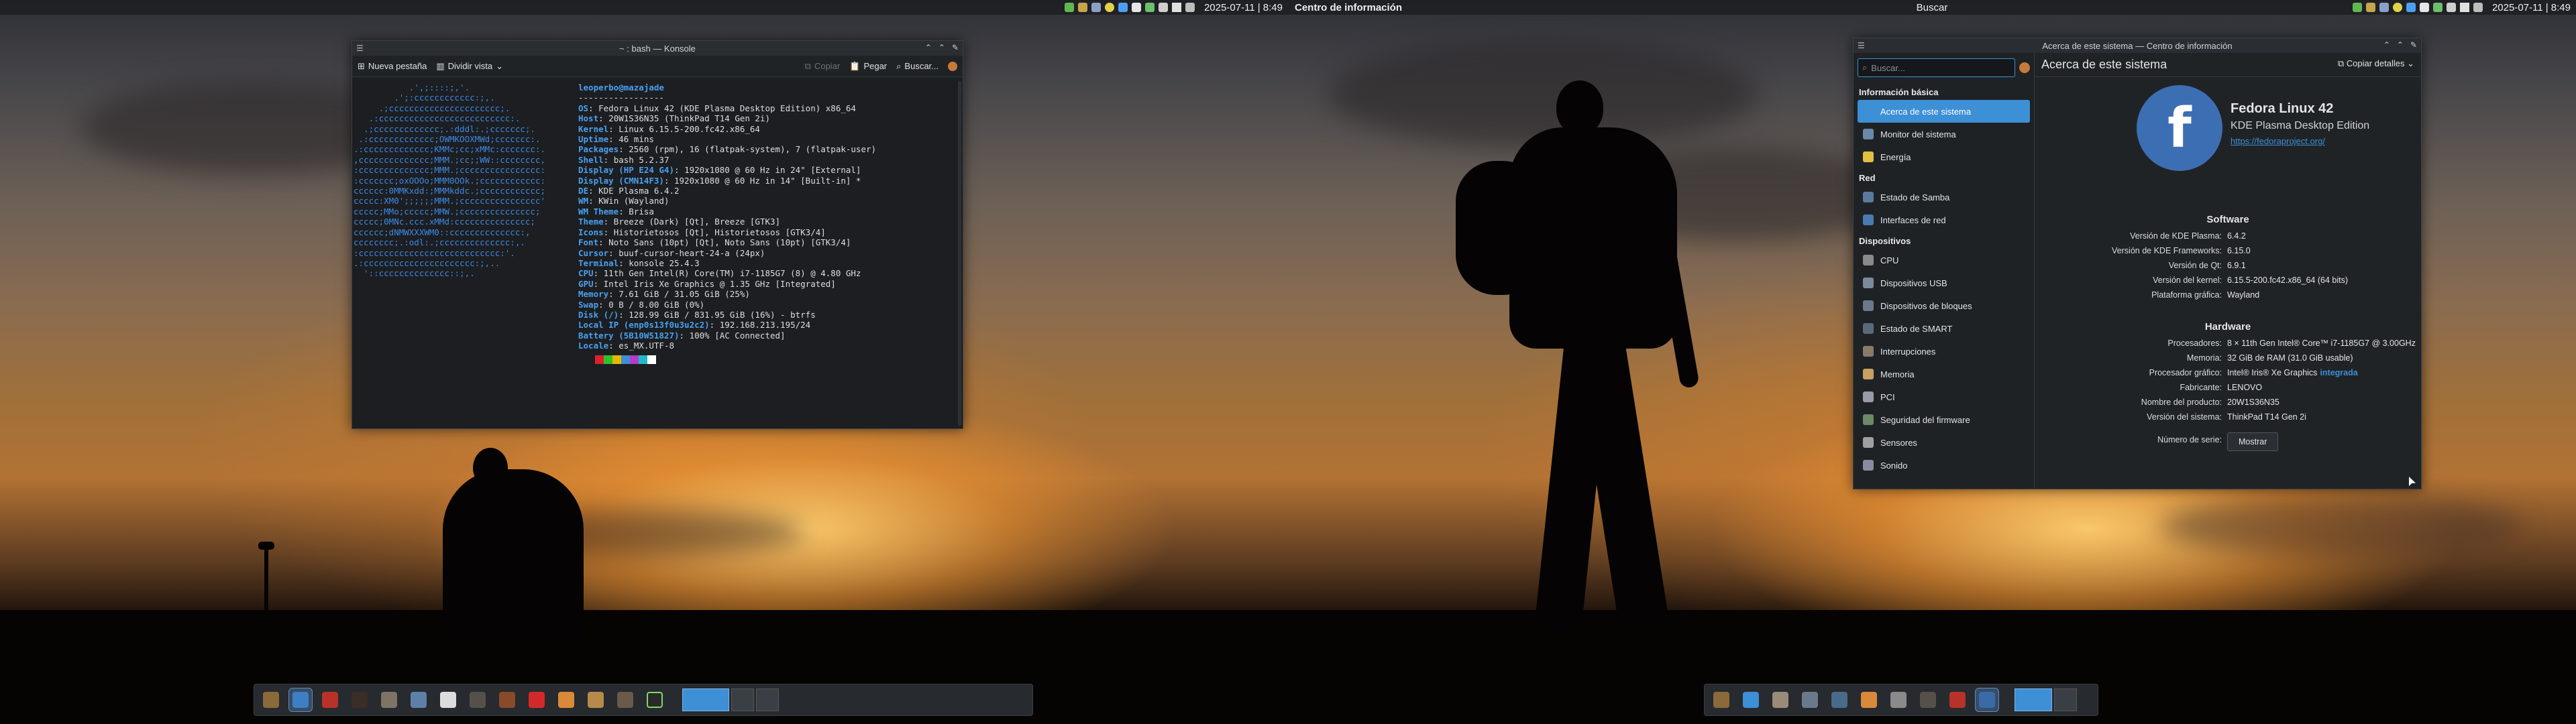 This screenshot has height=724, width=2576. What do you see at coordinates (1944, 305) in the screenshot?
I see `sidebar-item: Dispositivos de bloques` at bounding box center [1944, 305].